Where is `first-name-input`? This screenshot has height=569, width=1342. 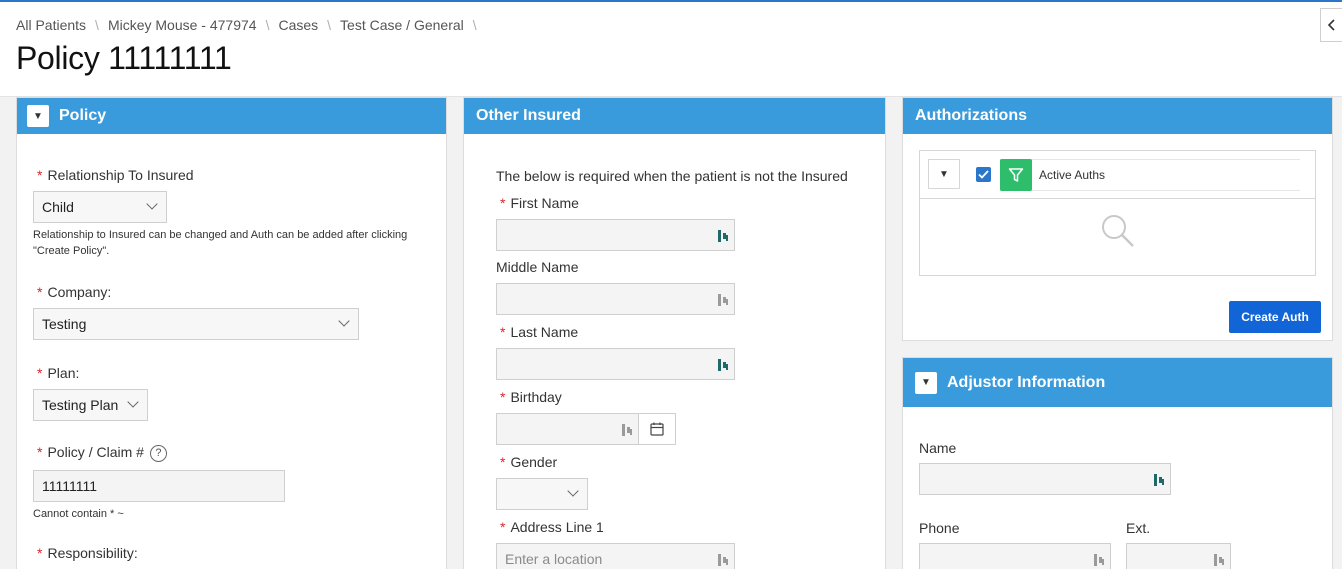
first-name-input is located at coordinates (615, 235).